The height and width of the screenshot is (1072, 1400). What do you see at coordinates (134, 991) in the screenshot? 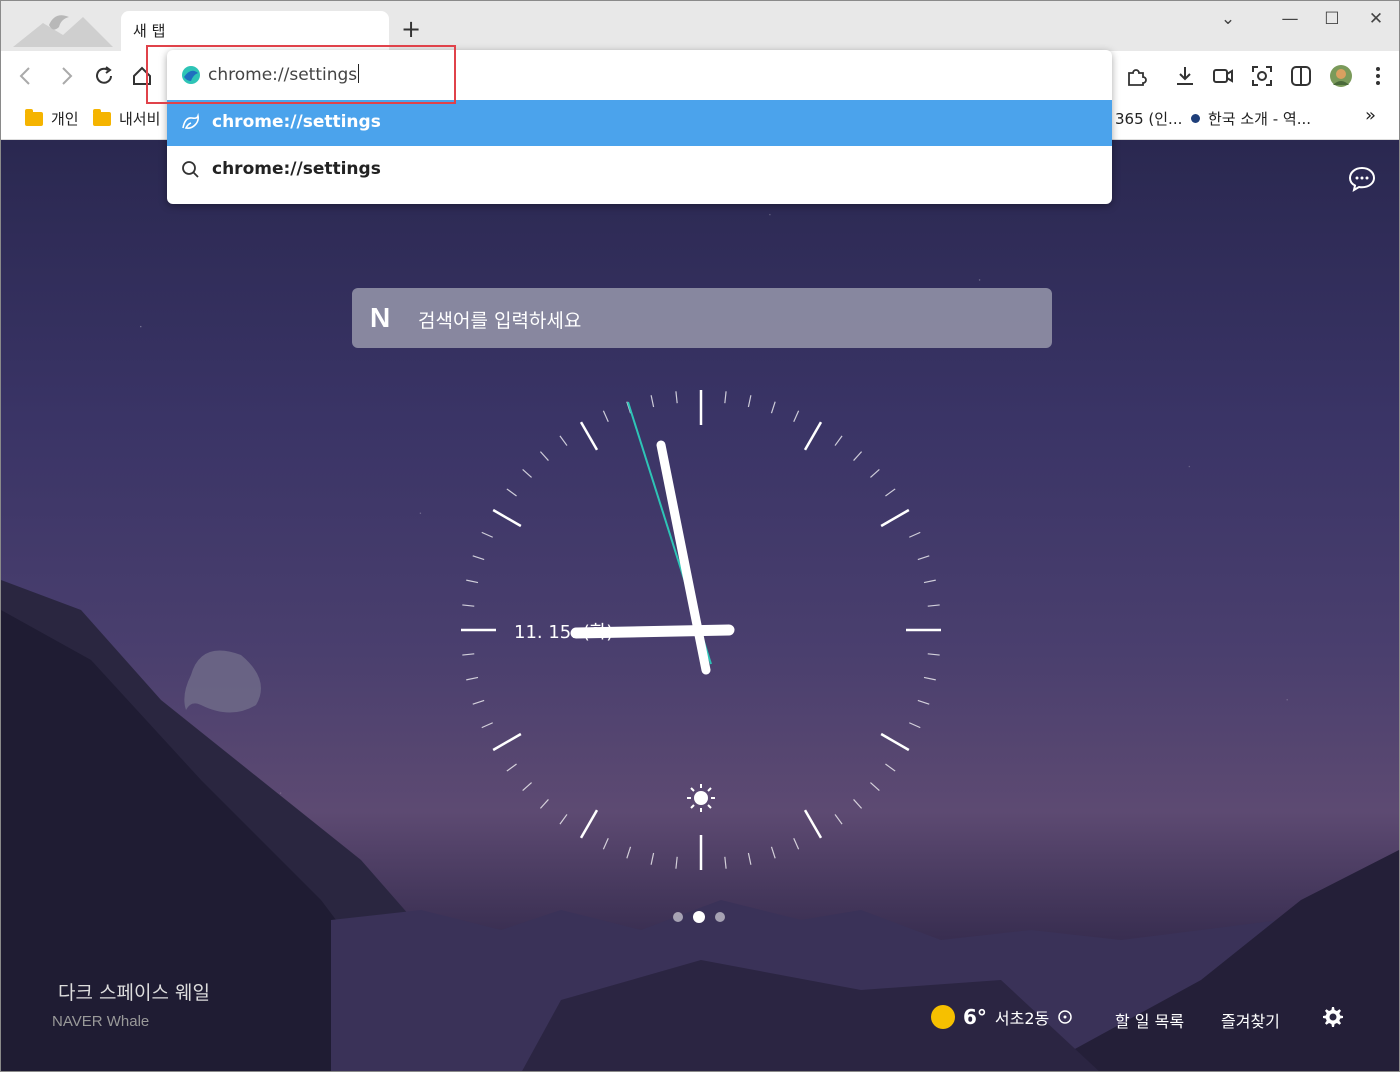
I see `theme-name: 다크 스페이스 웨일` at bounding box center [134, 991].